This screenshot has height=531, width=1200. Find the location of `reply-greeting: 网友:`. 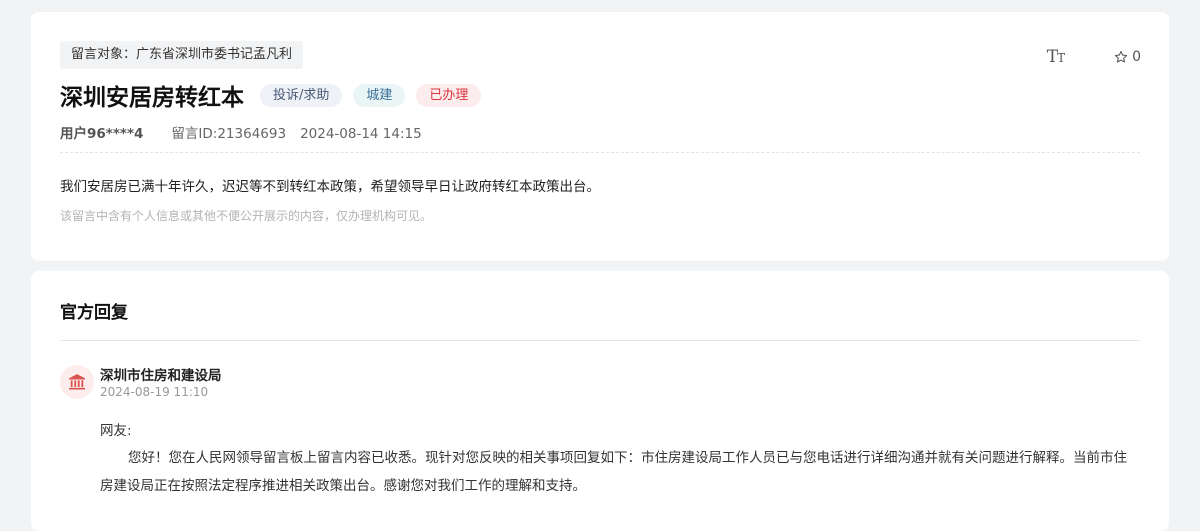

reply-greeting: 网友: is located at coordinates (116, 431).